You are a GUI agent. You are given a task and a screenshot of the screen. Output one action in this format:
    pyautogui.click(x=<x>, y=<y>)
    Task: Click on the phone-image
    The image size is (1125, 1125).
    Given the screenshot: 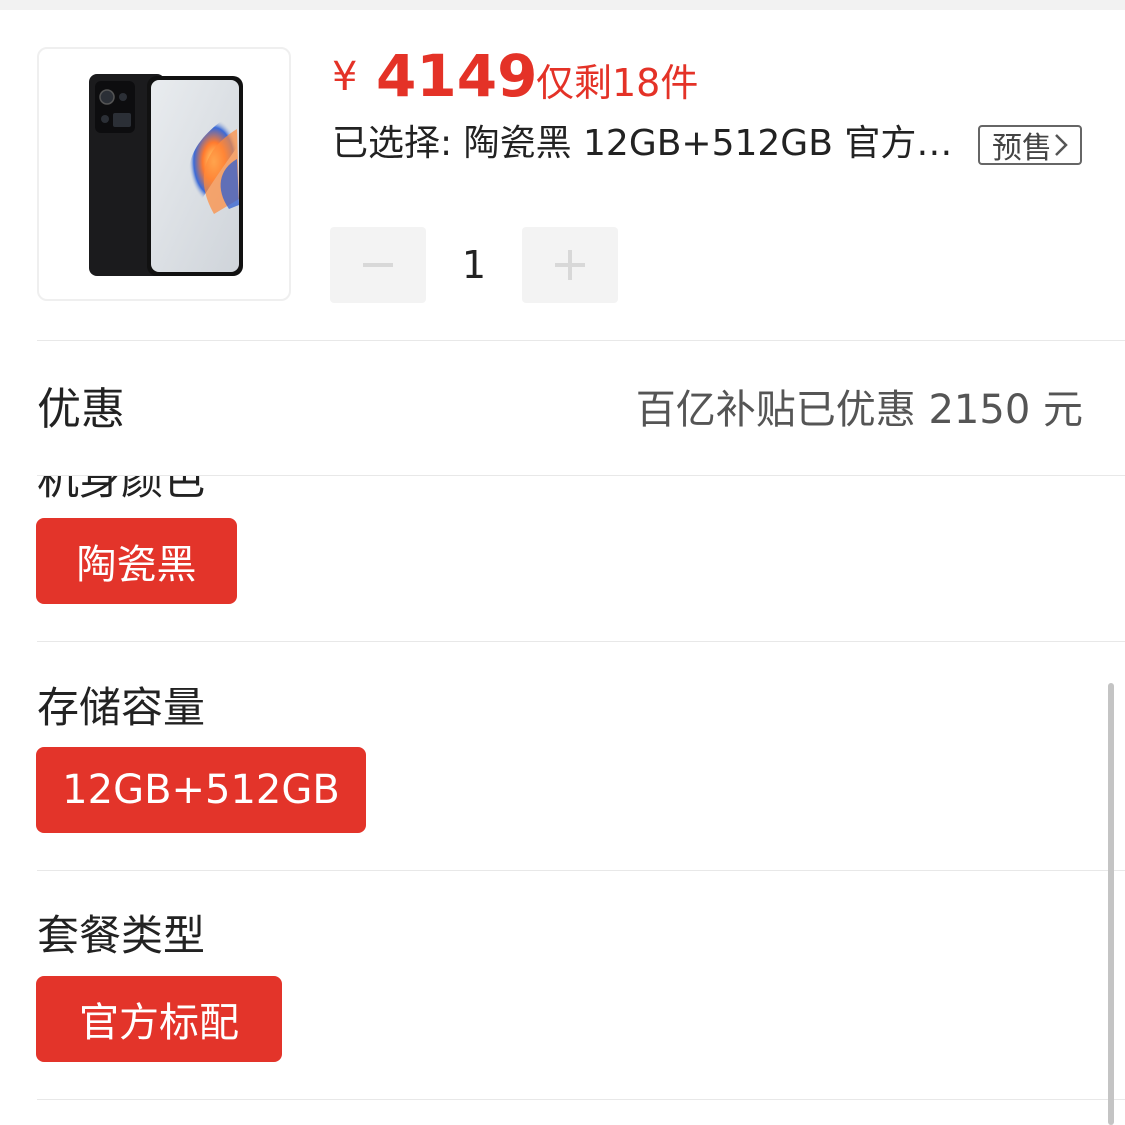 What is the action you would take?
    pyautogui.click(x=166, y=175)
    